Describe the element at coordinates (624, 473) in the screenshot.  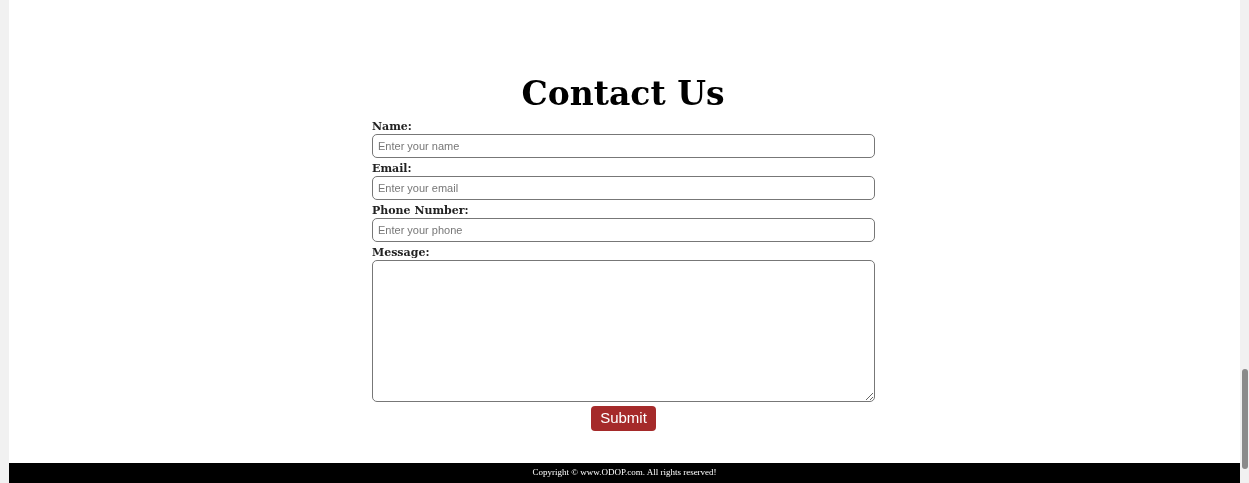
I see `copyright-text: Copyright © www.ODOP.com. All rights reserved!` at that location.